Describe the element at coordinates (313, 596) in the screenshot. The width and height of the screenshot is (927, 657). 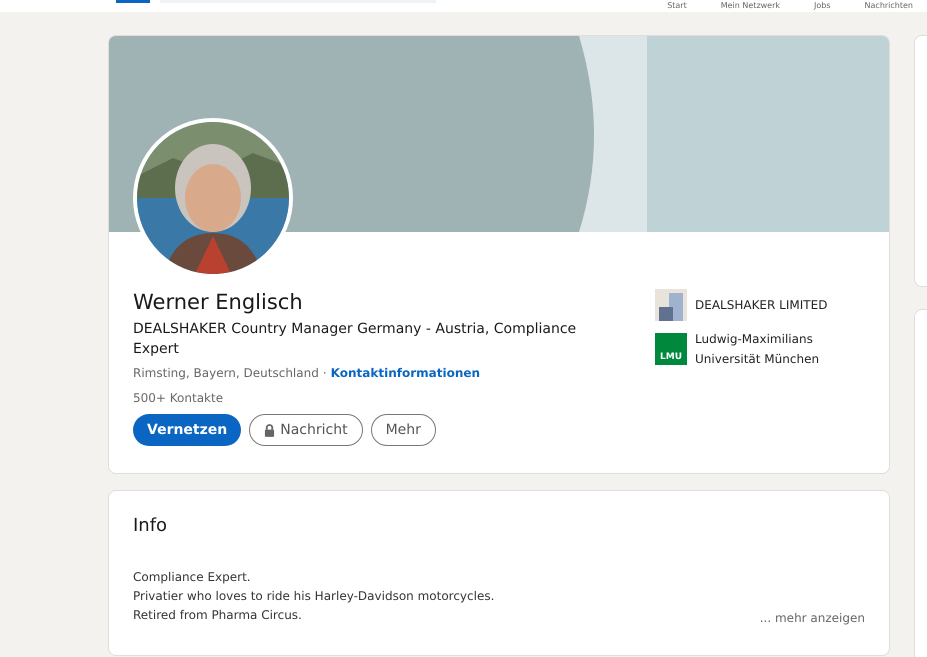
I see `about-text: Privatier who loves to ride his Harley-Davidson motorcycles.` at that location.